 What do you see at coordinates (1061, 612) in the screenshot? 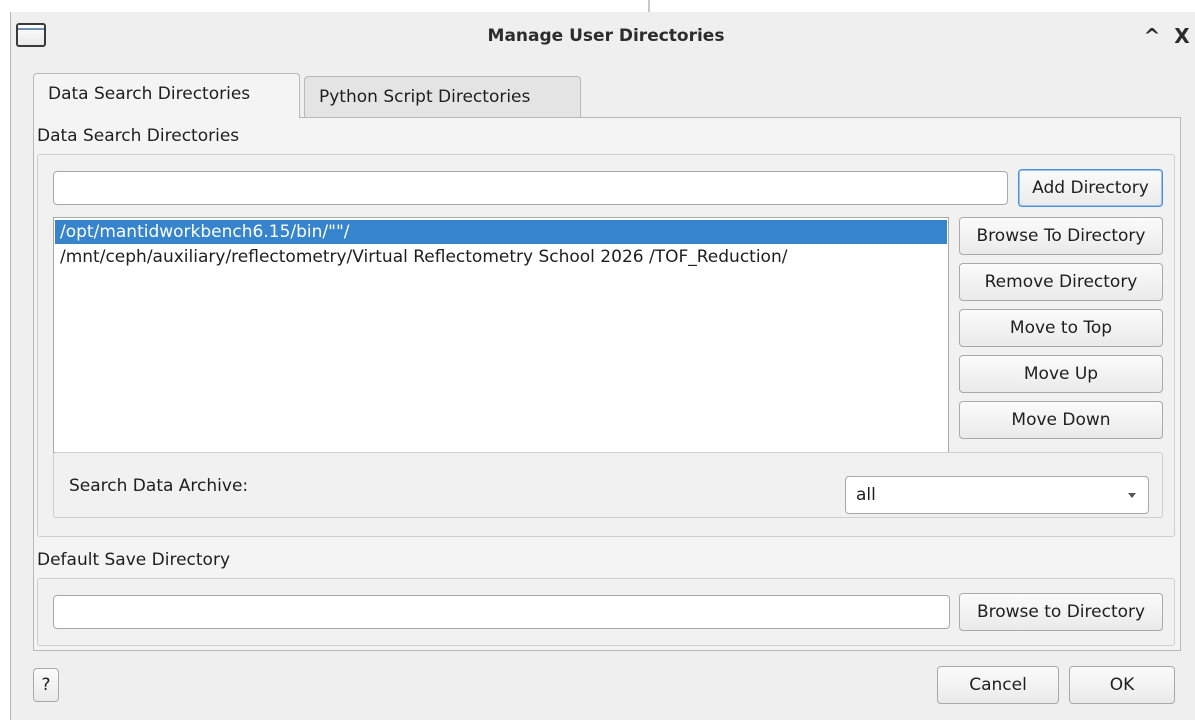
I see `browse-save-directory-button: Browse to Directory` at bounding box center [1061, 612].